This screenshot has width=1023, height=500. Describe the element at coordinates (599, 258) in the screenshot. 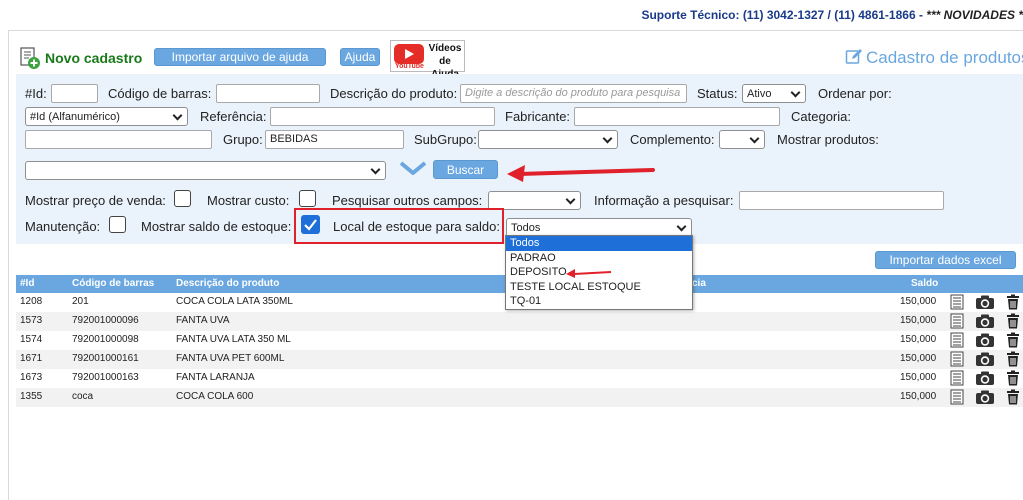

I see `option-padrao: PADRAO` at that location.